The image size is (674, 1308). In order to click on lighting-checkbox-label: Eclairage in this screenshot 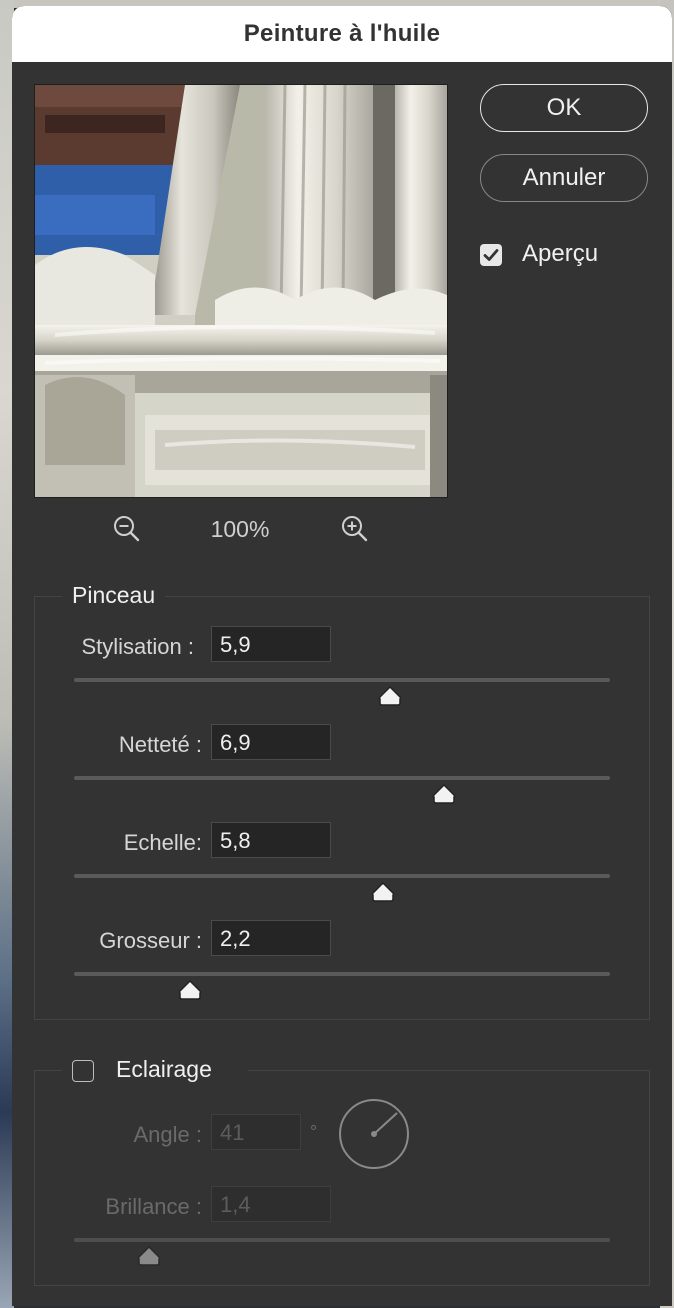, I will do `click(164, 1069)`.